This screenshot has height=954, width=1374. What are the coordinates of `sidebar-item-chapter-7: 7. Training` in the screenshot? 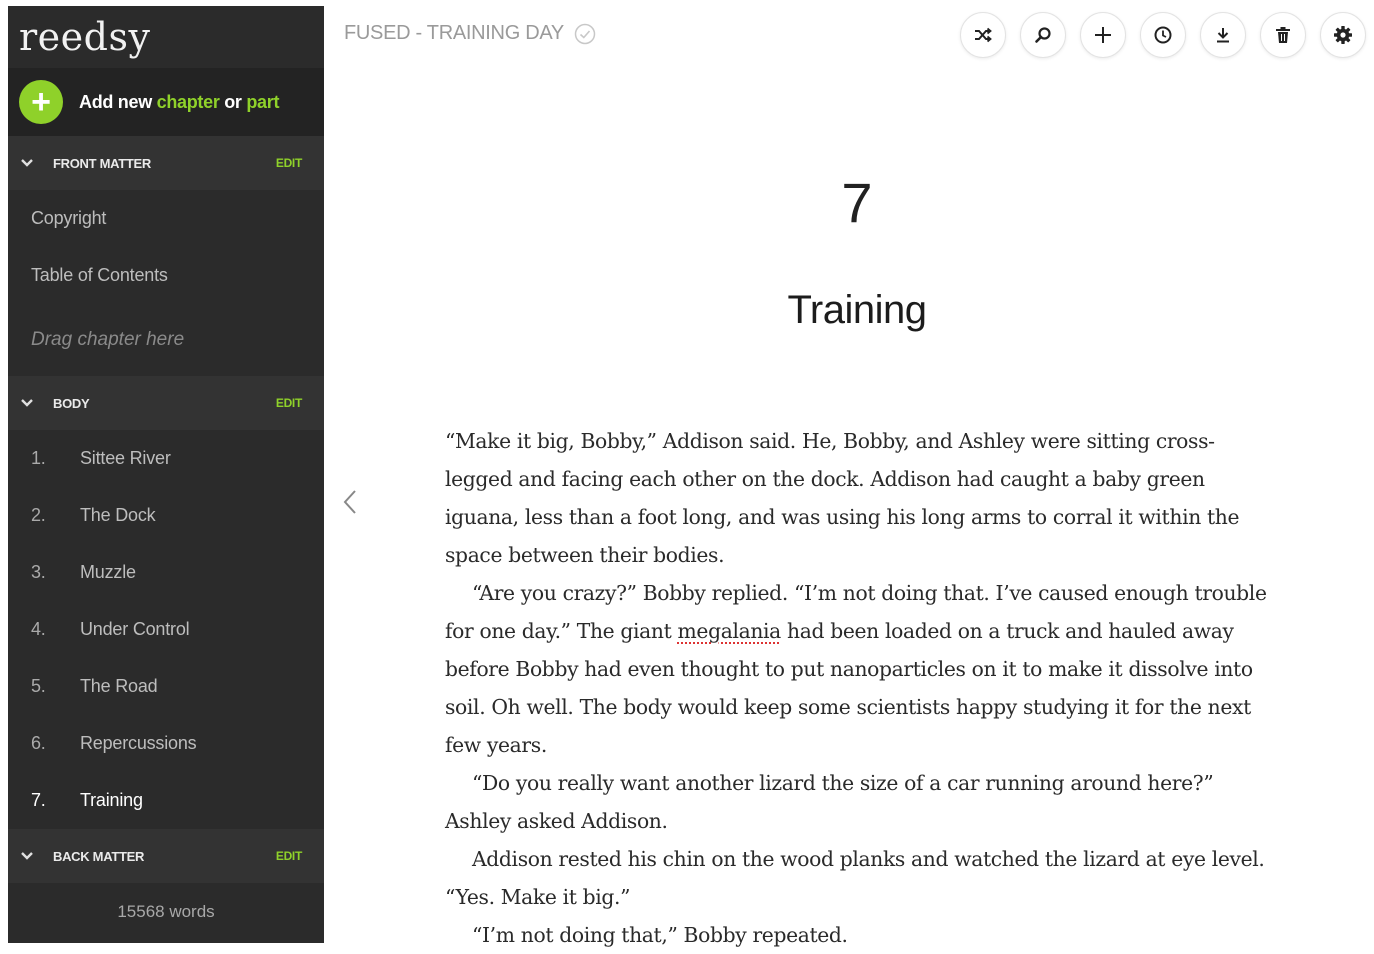 It's located at (166, 800).